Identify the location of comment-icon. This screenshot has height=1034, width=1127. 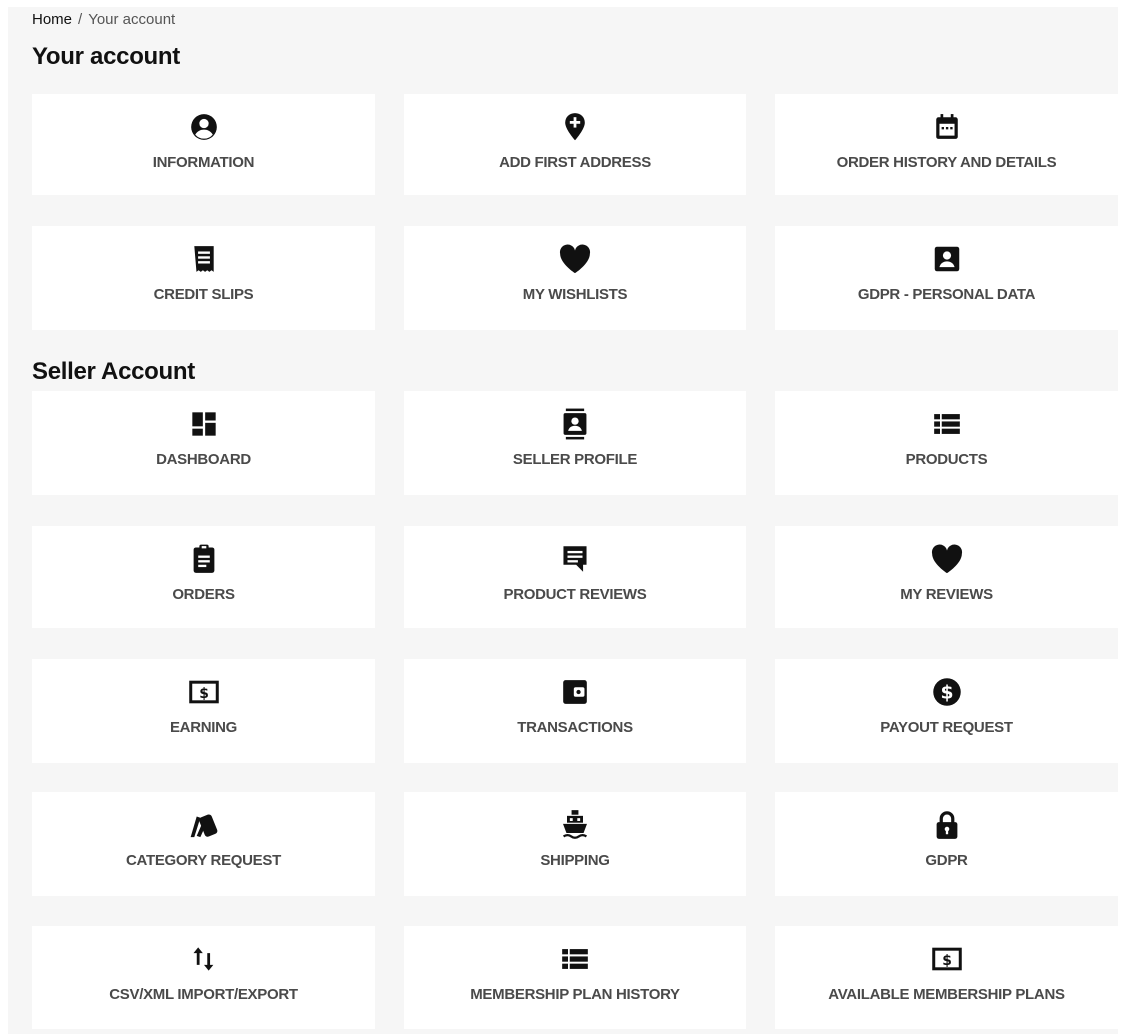
(575, 559).